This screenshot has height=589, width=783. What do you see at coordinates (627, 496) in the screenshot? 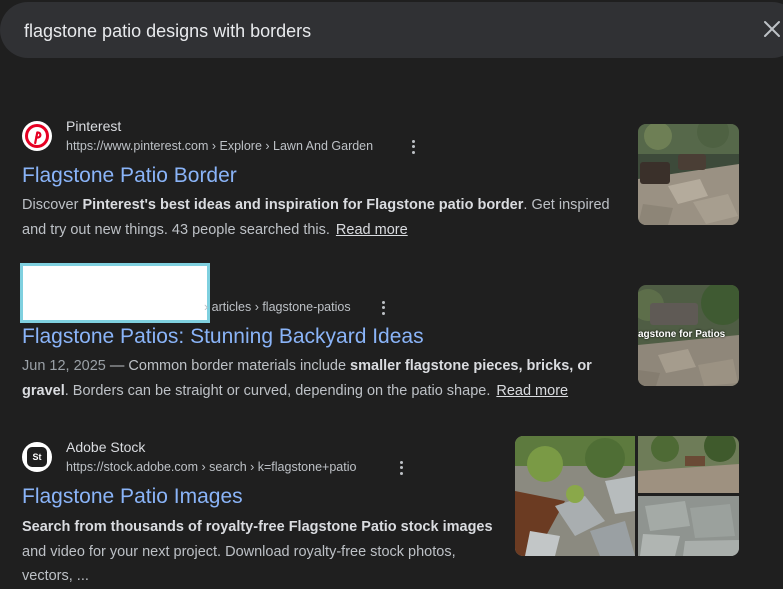
I see `image-collage` at bounding box center [627, 496].